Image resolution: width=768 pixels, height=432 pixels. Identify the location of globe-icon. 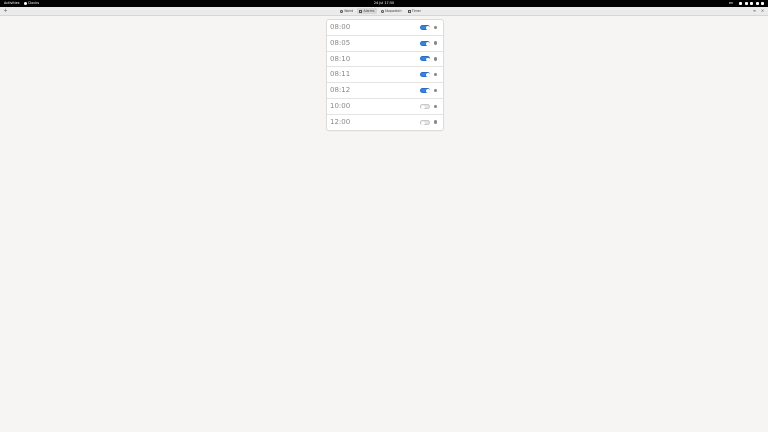
(341, 11).